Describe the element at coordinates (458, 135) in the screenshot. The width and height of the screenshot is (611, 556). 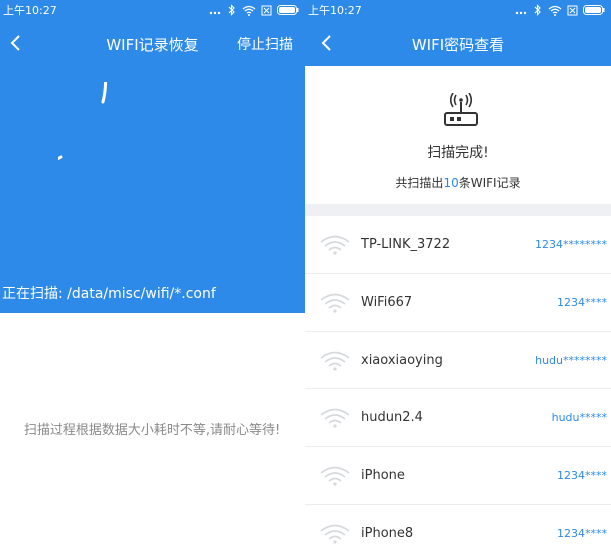
I see `scan-result-card: 扫描完成! 共扫描出10条WIFI记录` at that location.